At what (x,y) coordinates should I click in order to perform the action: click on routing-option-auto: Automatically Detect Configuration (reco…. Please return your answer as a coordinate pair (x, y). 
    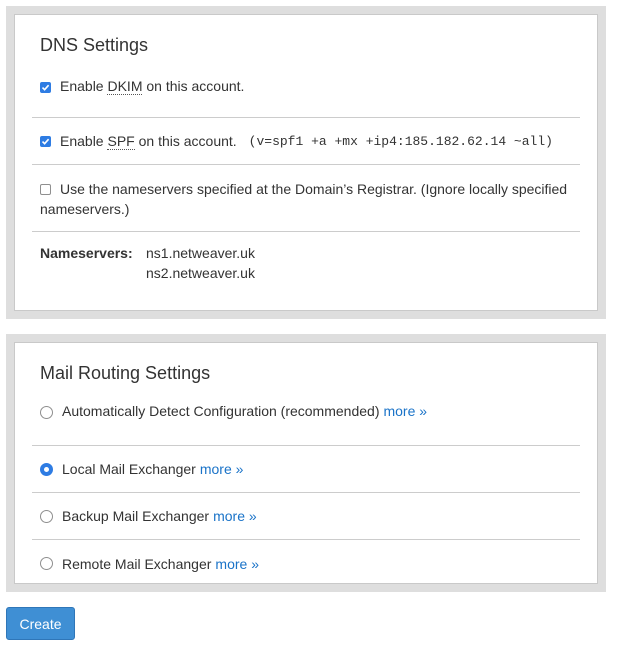
    Looking at the image, I should click on (306, 422).